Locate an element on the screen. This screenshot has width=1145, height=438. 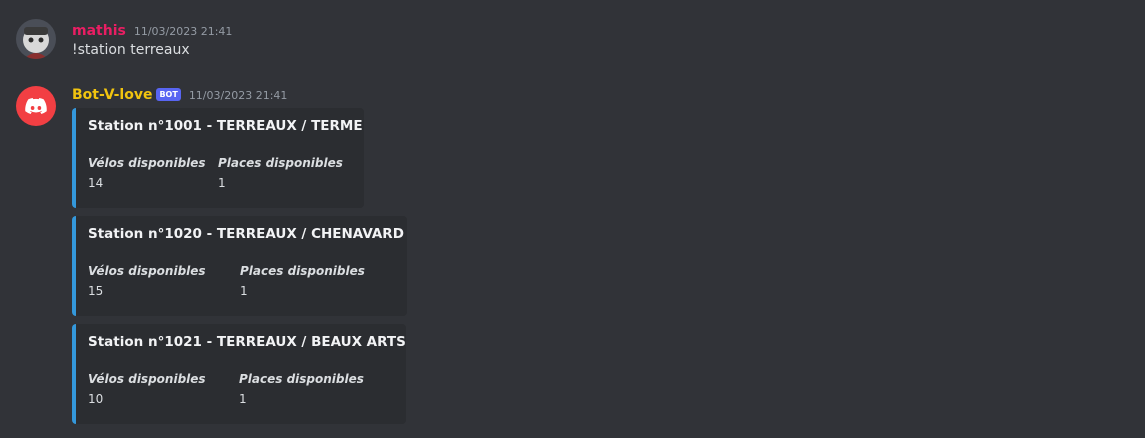
embed-field-velos: Vélos disponibles 14 is located at coordinates (147, 173).